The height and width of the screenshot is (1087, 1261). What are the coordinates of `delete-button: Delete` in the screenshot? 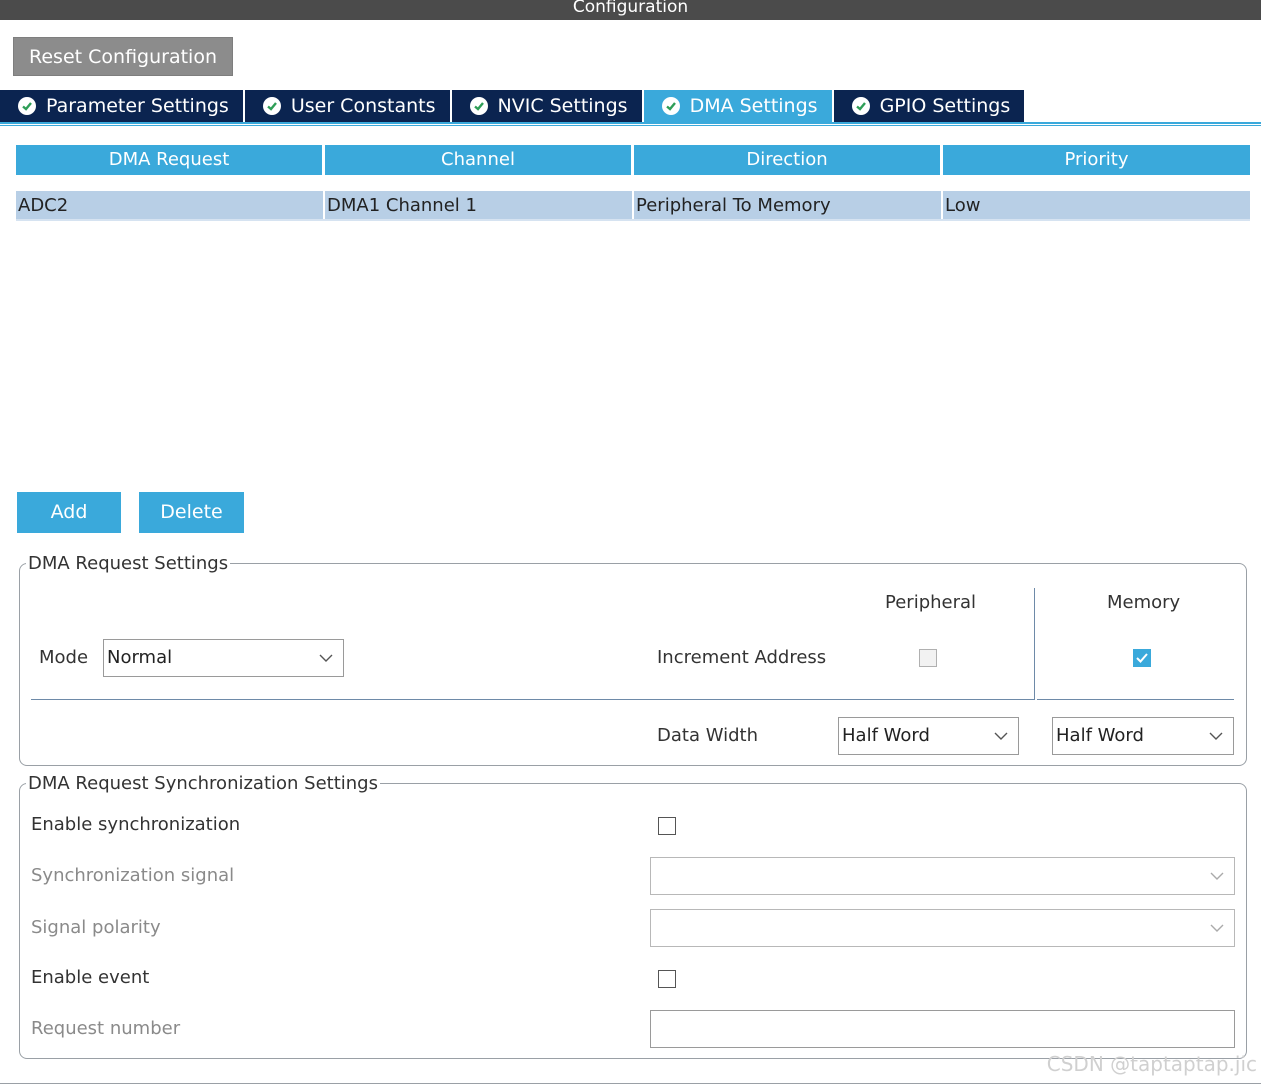 It's located at (191, 512).